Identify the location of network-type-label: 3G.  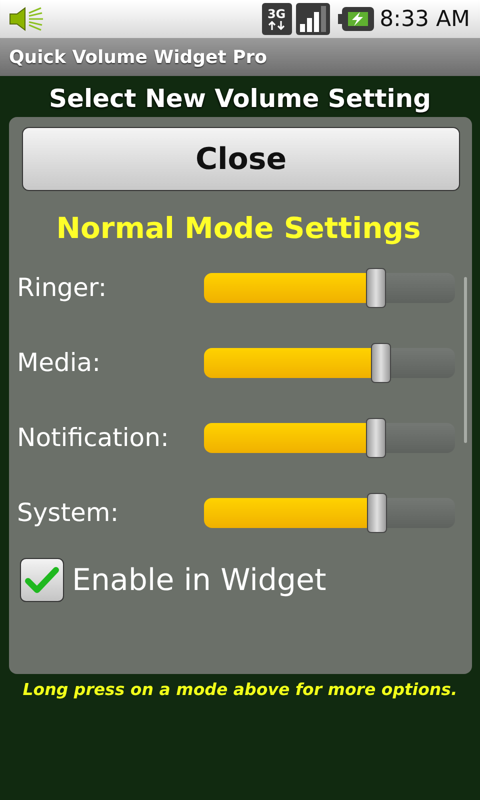
(276, 14).